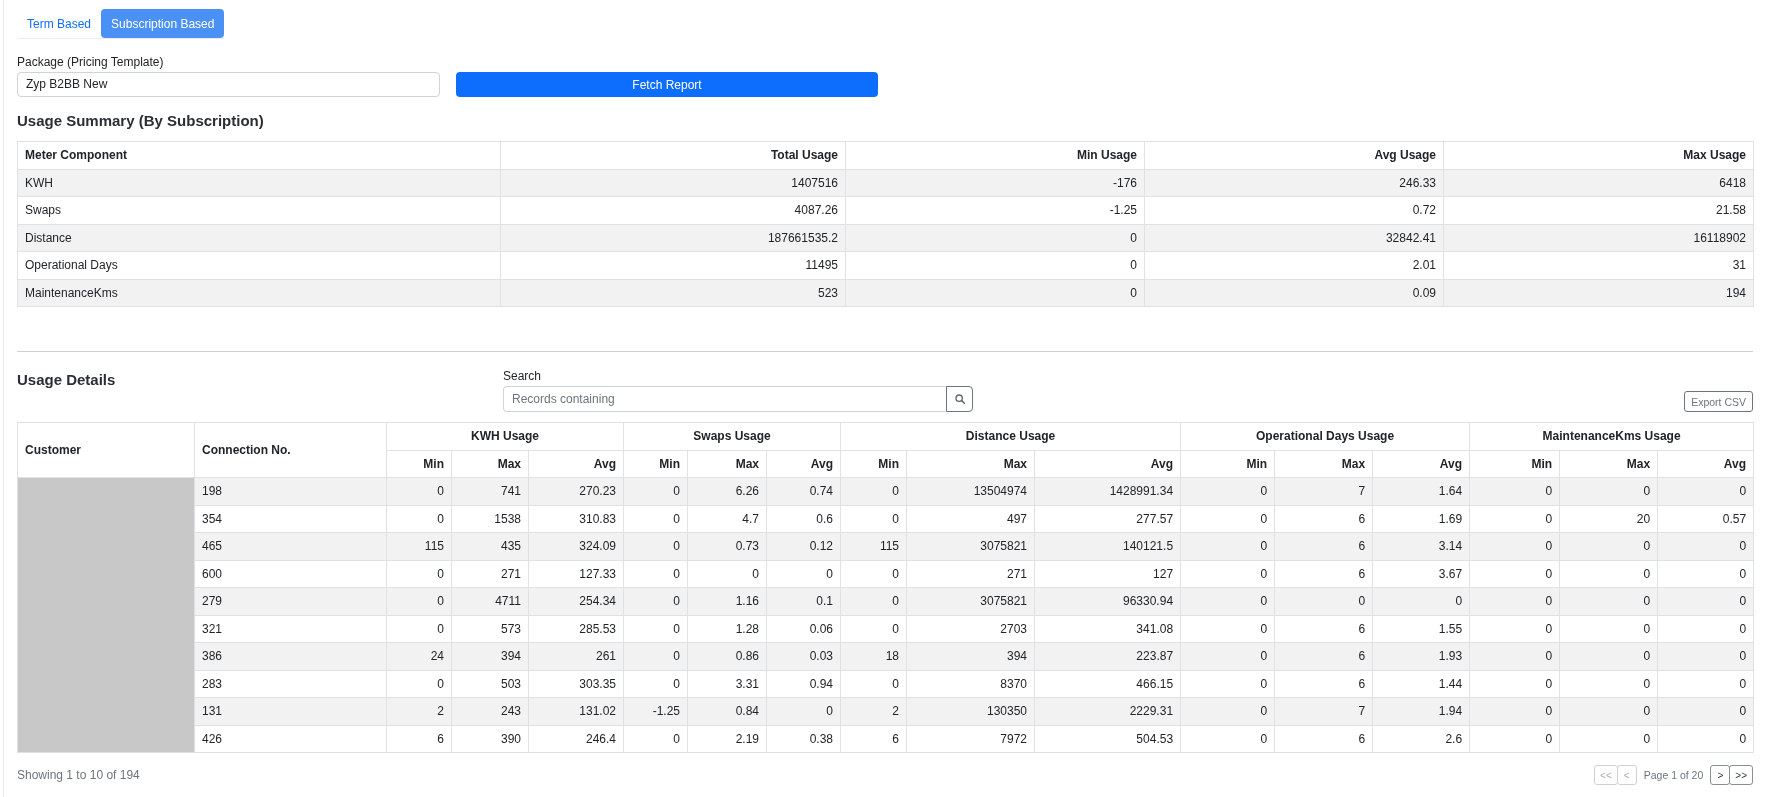  What do you see at coordinates (724, 399) in the screenshot?
I see `search-field: Records containing` at bounding box center [724, 399].